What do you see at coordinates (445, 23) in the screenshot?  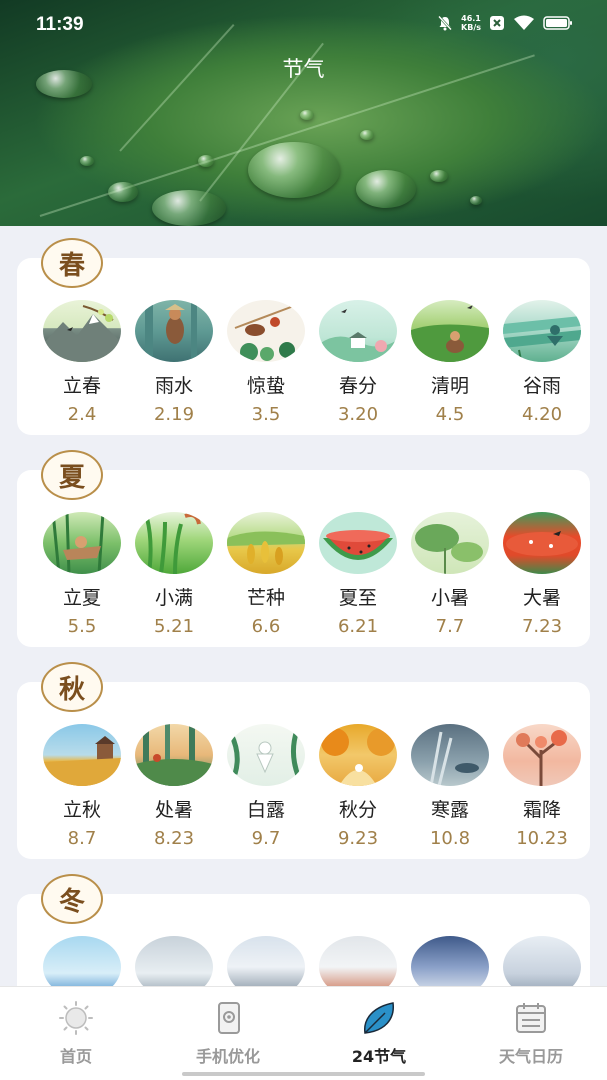 I see `mute-bell-icon` at bounding box center [445, 23].